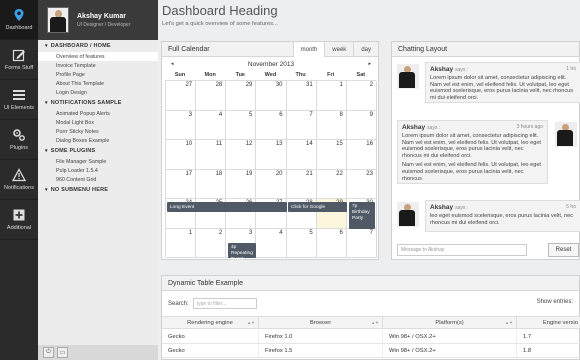 This screenshot has height=360, width=580. I want to click on show-entries-label: Show entries:, so click(555, 302).